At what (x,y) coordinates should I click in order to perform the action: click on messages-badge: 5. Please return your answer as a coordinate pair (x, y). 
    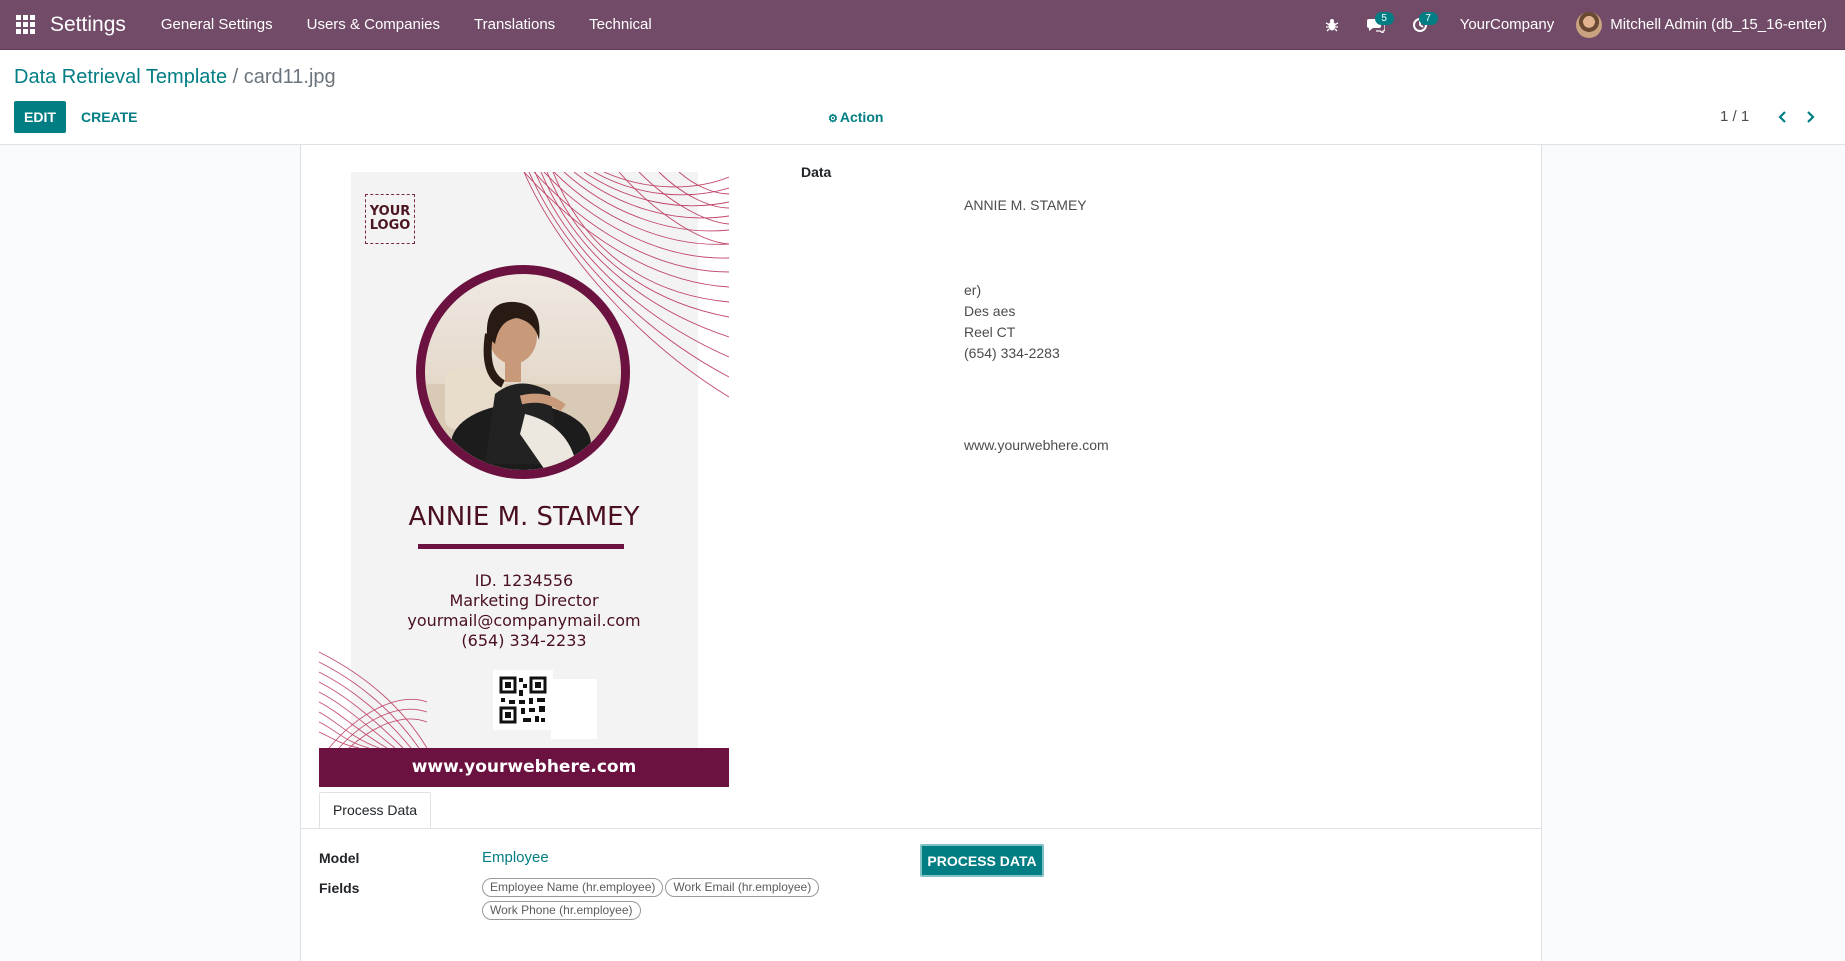
    Looking at the image, I should click on (1384, 18).